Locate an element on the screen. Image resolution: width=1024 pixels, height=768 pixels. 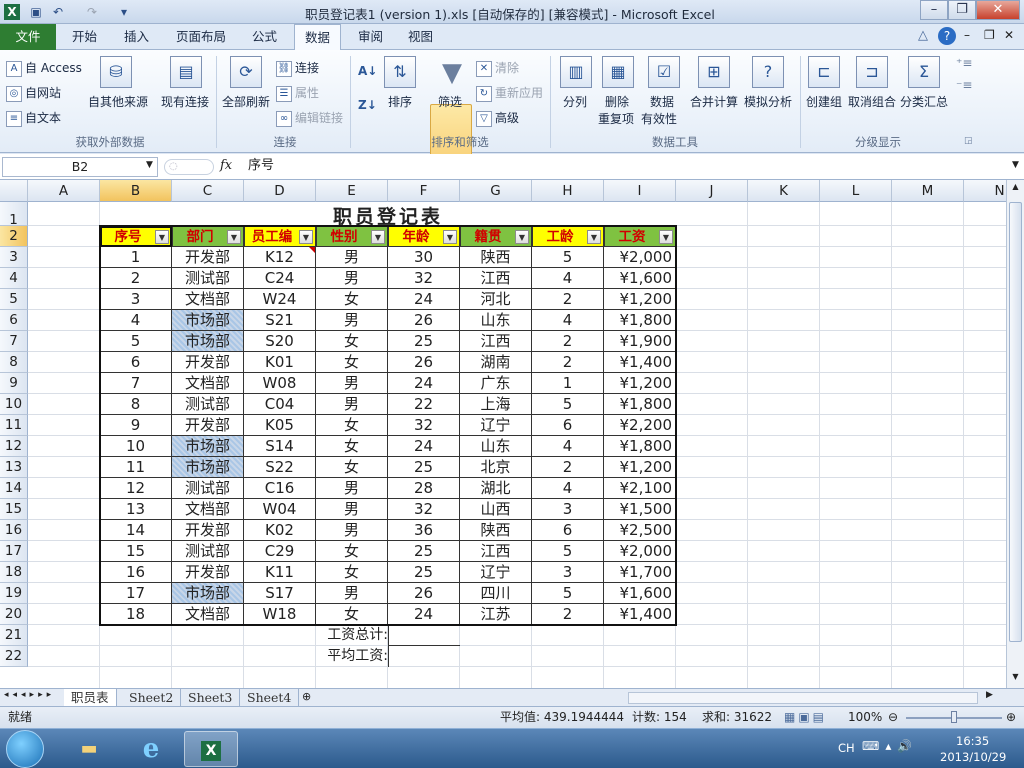
ungroup-button: 取消组合 is located at coordinates (872, 101).